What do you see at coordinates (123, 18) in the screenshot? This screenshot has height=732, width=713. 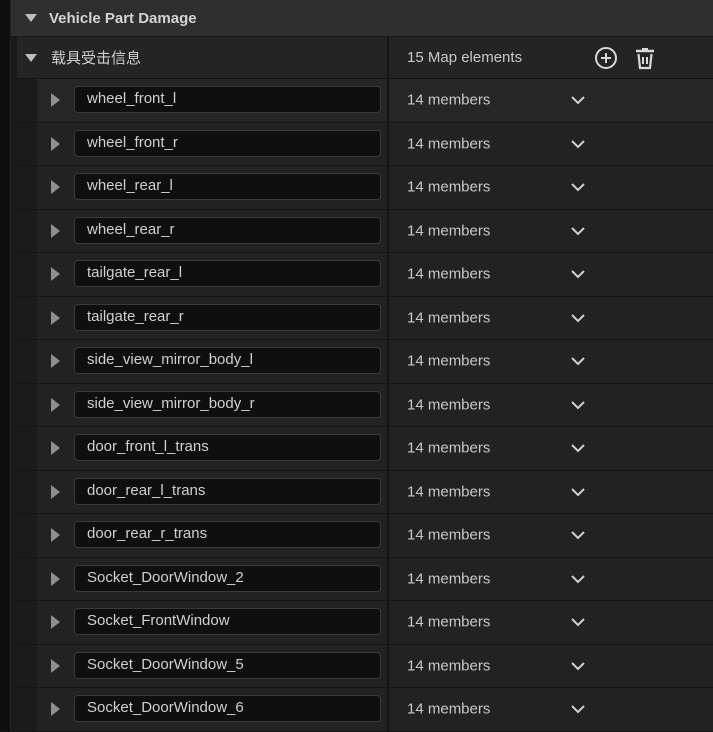 I see `category-title: Vehicle Part Damage` at bounding box center [123, 18].